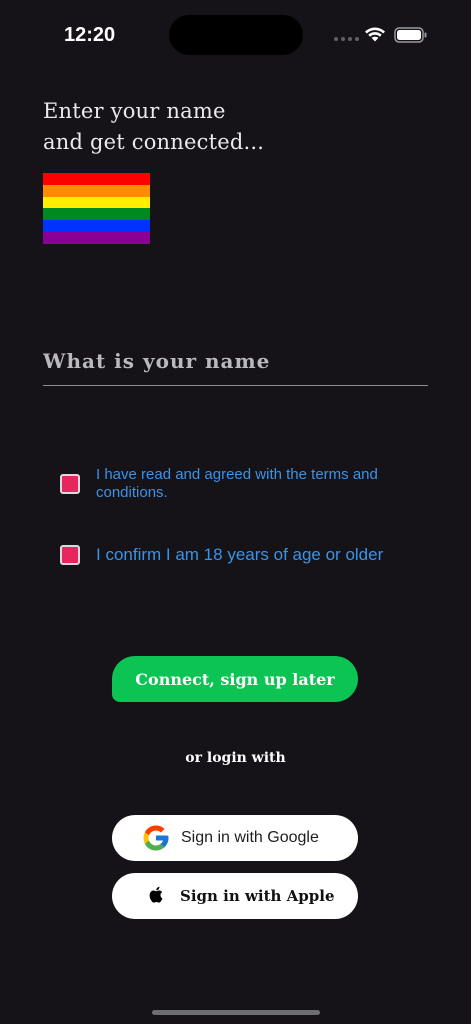  I want to click on age-checkbox-row: I confirm I am 18 years of age or older, so click(221, 555).